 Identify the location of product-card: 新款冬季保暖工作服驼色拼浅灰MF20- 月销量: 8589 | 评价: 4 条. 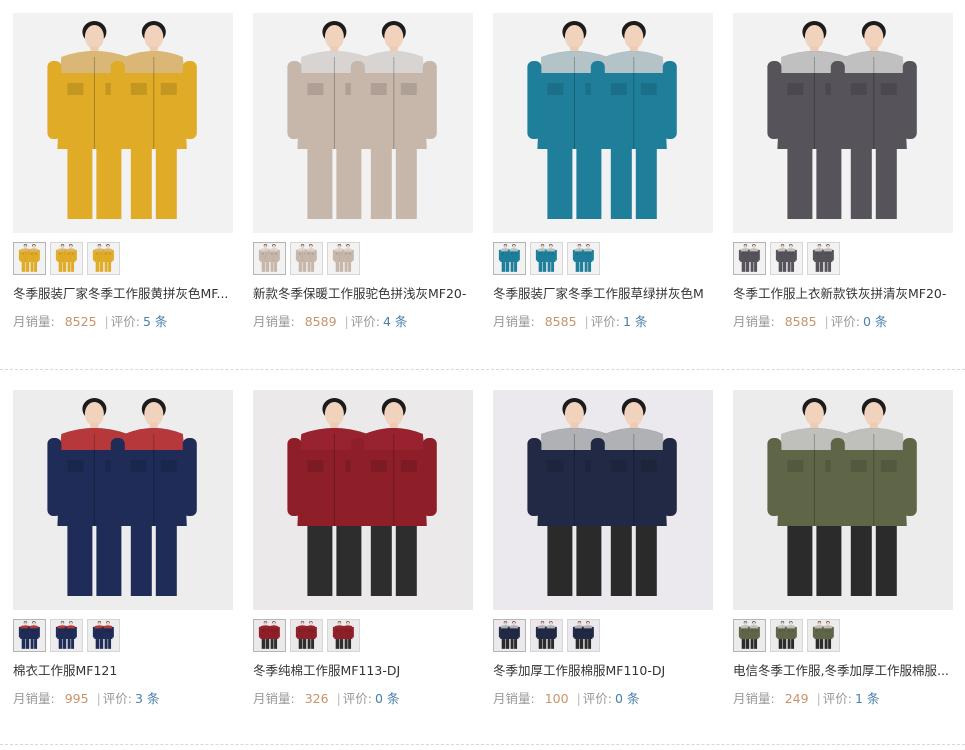
(365, 171).